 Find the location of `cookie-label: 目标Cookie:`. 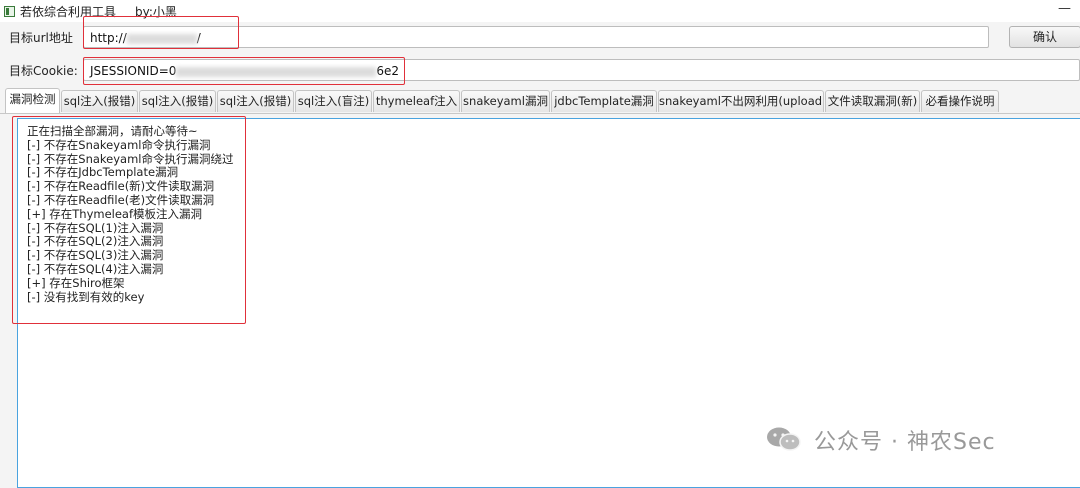

cookie-label: 目标Cookie: is located at coordinates (43, 71).